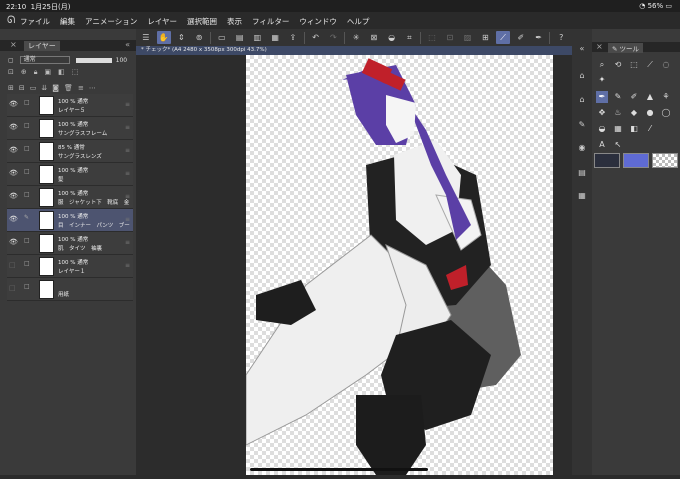 The width and height of the screenshot is (680, 479). What do you see at coordinates (68, 89) in the screenshot?
I see `delete-layer-icon: 🗑︎` at bounding box center [68, 89].